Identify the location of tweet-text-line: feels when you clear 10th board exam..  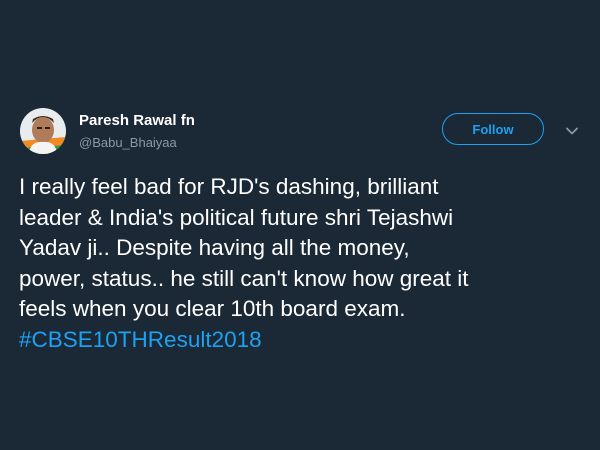
(212, 308).